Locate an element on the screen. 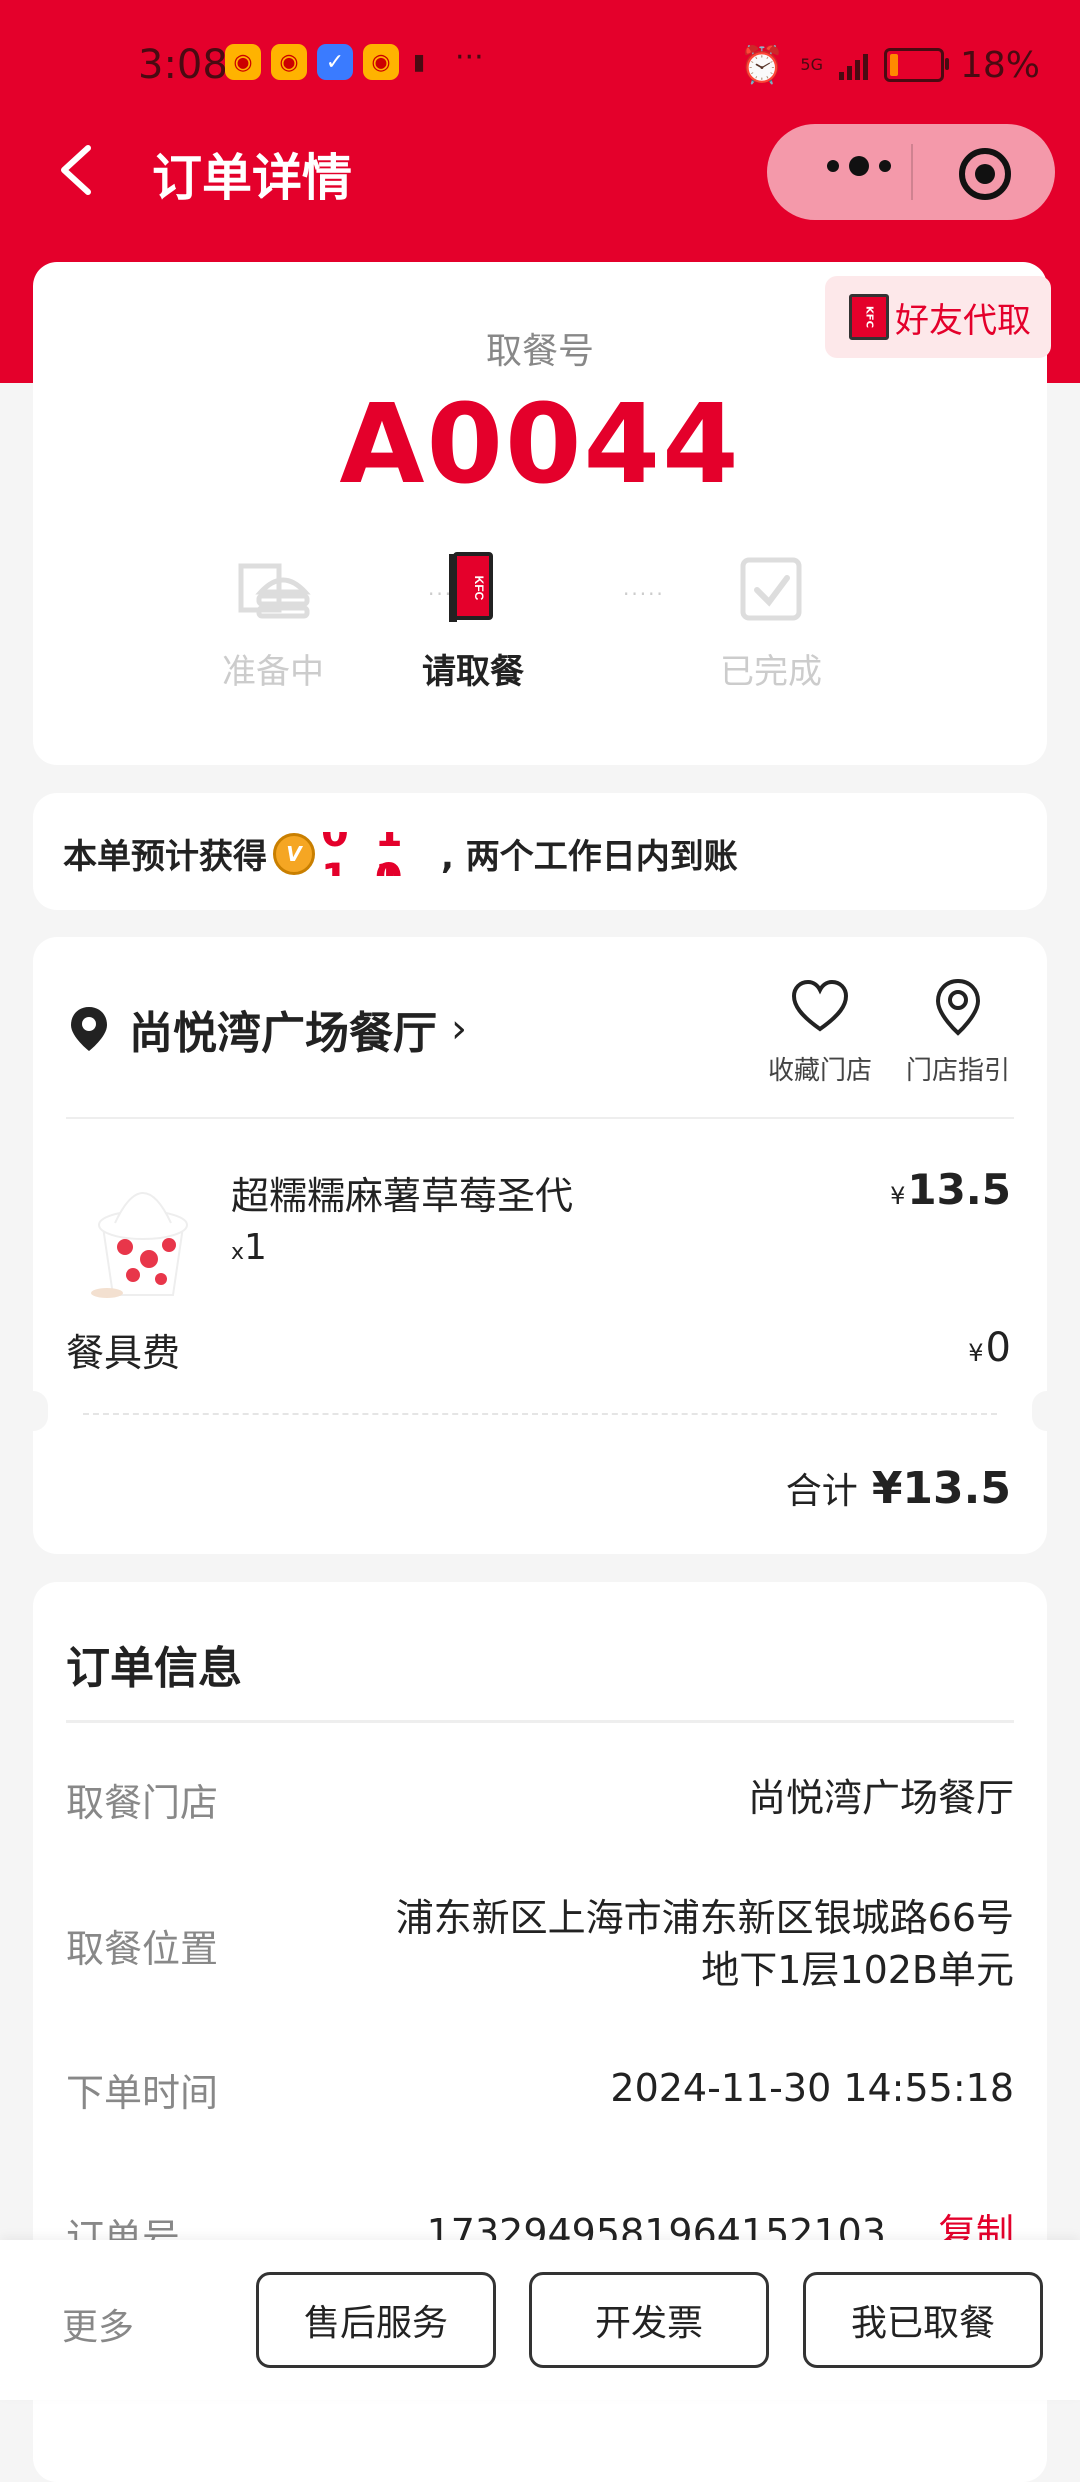 Image resolution: width=1080 pixels, height=2482 pixels. favorite-store-button: 收藏门店 is located at coordinates (820, 1032).